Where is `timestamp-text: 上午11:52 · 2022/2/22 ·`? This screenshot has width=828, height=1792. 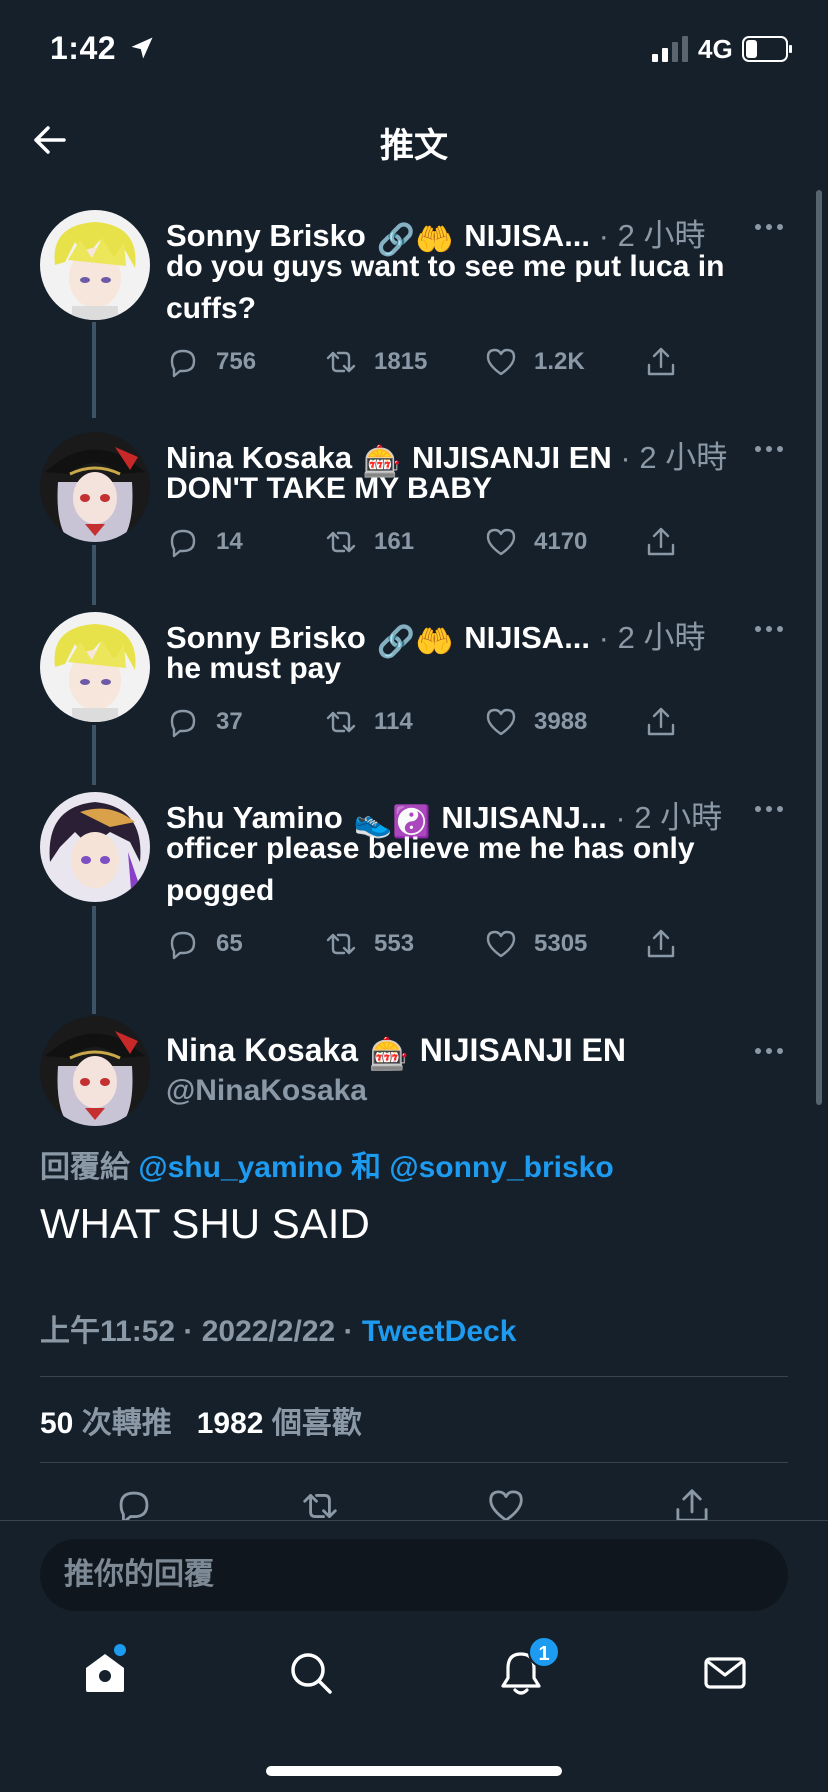
timestamp-text: 上午11:52 · 2022/2/22 · is located at coordinates (197, 1331).